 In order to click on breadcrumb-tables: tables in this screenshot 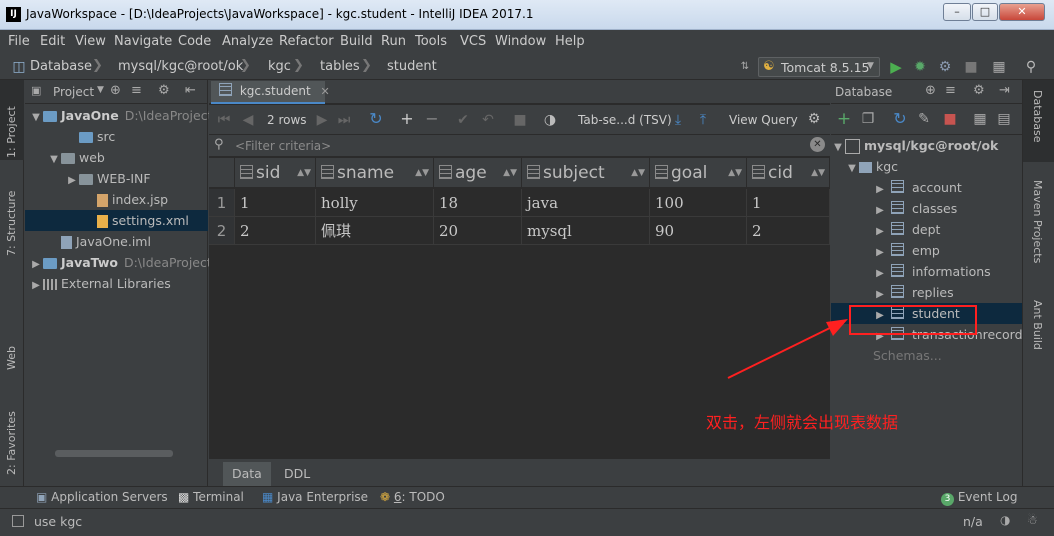, I will do `click(340, 66)`.